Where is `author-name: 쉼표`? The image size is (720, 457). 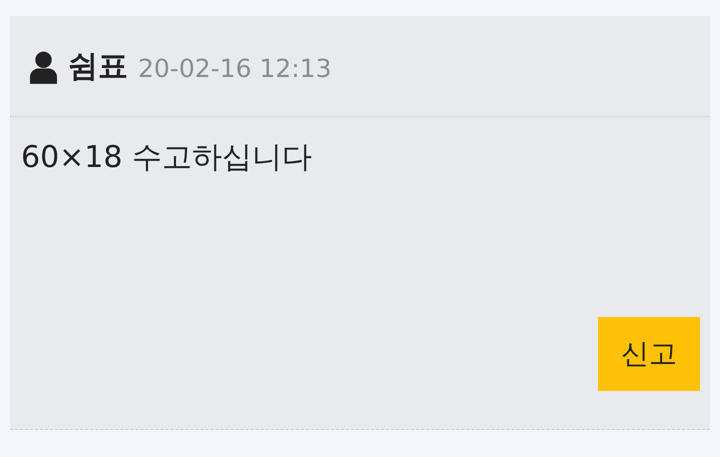
author-name: 쉼표 is located at coordinates (98, 67).